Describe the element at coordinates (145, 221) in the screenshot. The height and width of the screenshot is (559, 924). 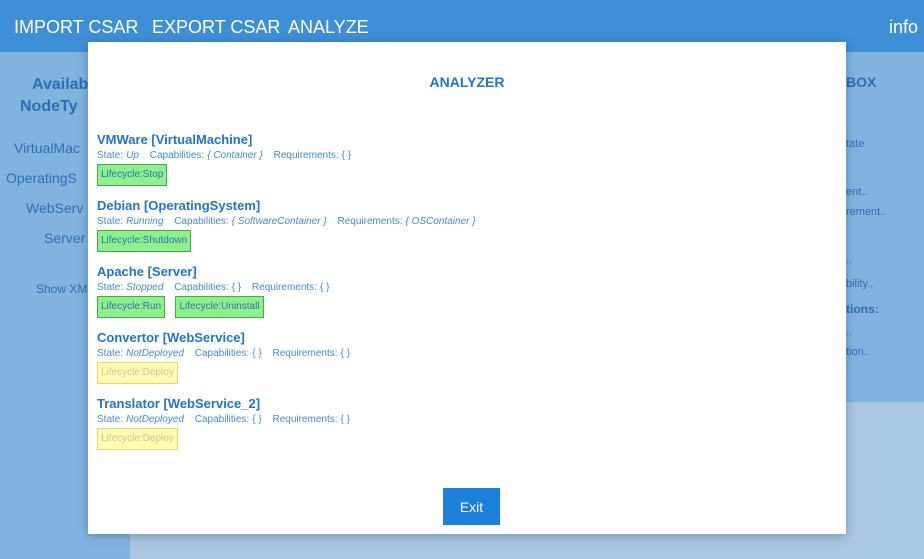
I see `node-state: Running` at that location.